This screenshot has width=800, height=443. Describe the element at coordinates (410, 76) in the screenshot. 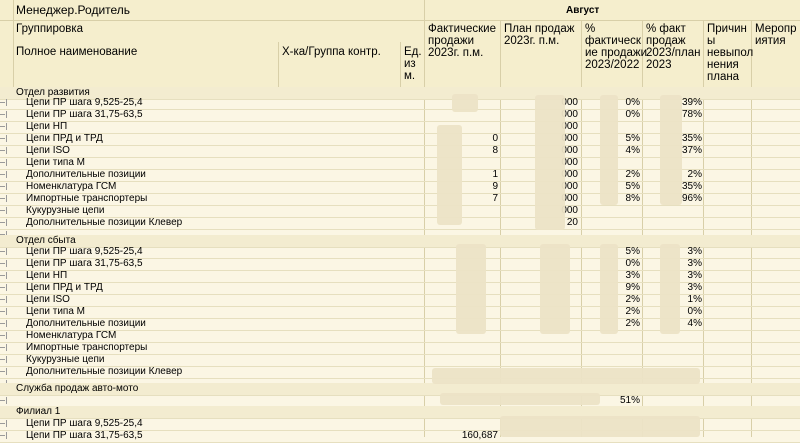

I see `unit-header-line3: м.` at that location.